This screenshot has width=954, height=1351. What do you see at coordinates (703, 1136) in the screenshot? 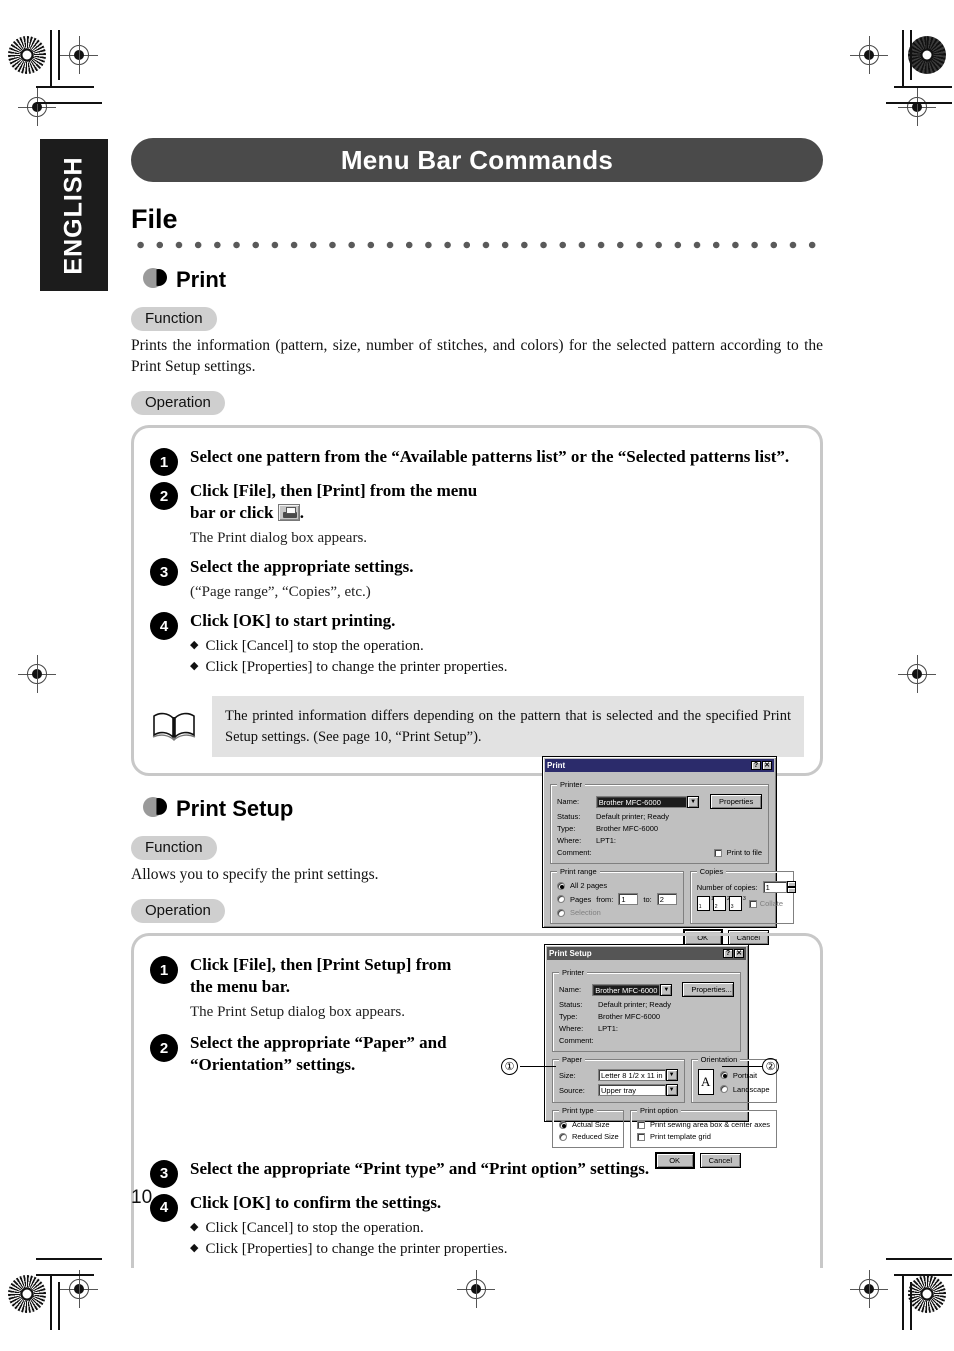
I see `opt-grid-row: Print template grid` at bounding box center [703, 1136].